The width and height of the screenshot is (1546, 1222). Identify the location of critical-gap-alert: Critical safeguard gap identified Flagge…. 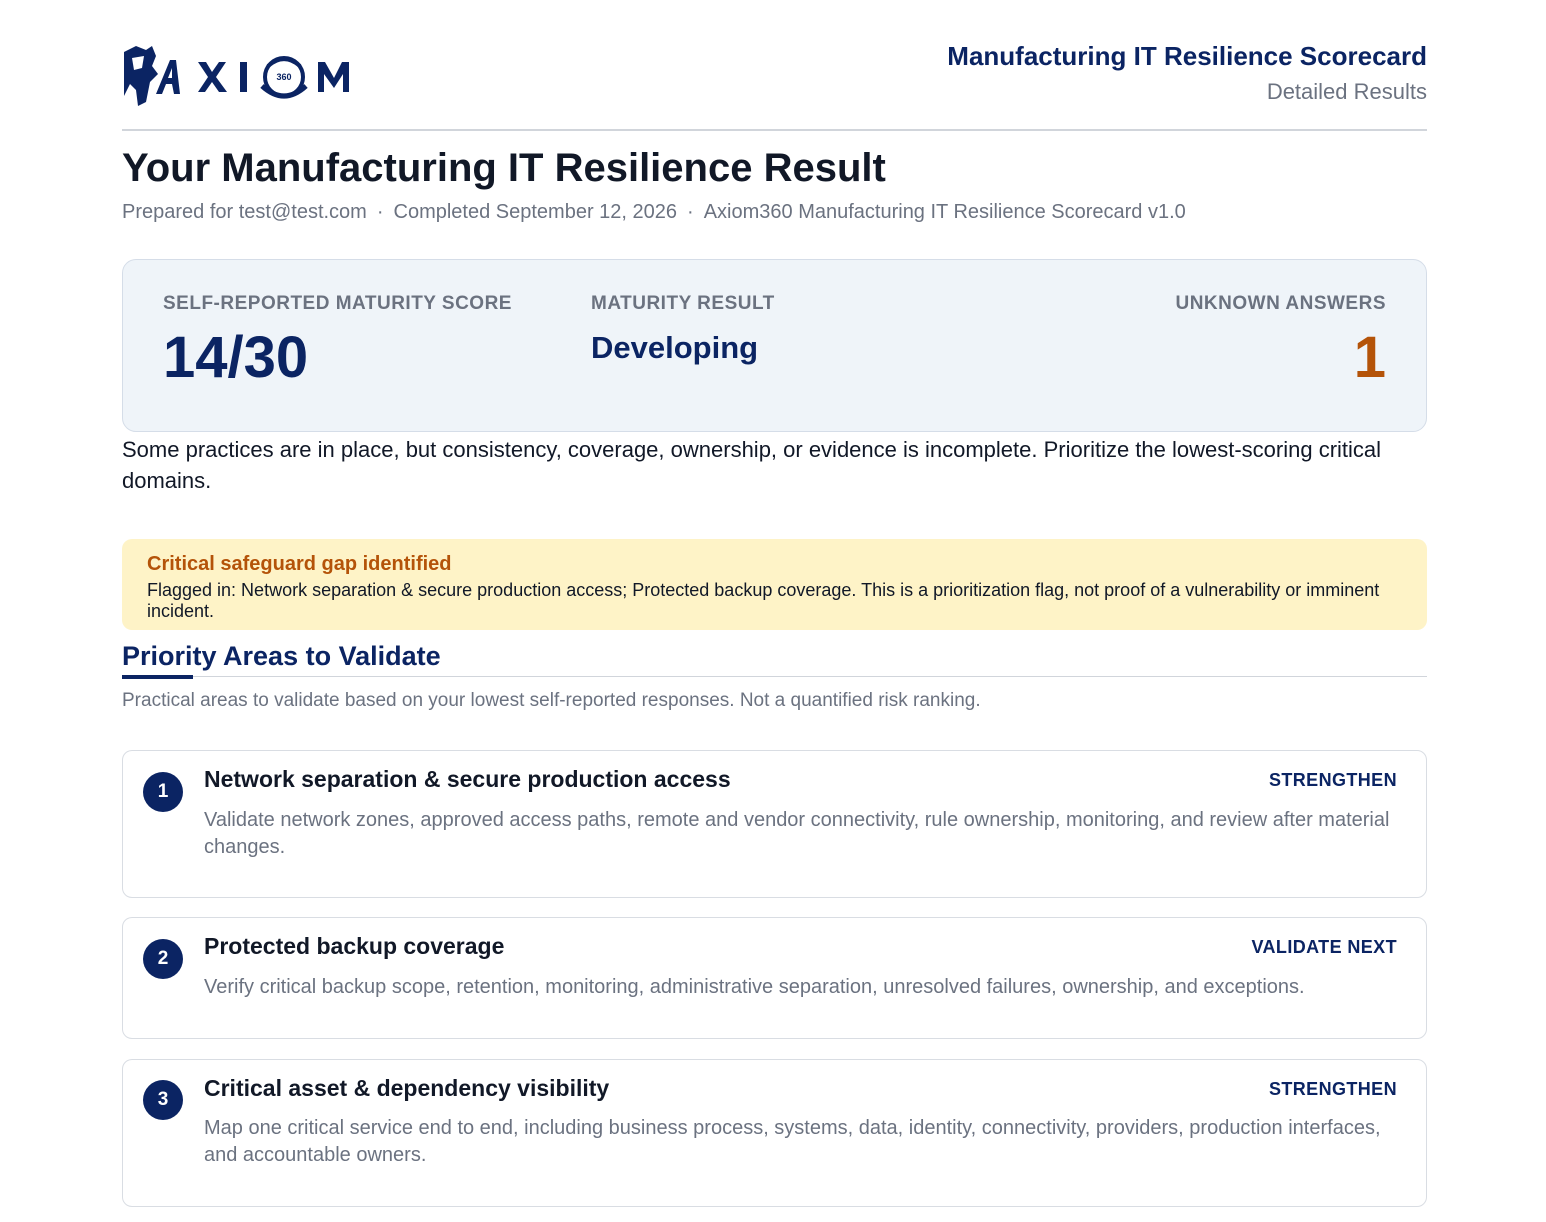
(774, 584).